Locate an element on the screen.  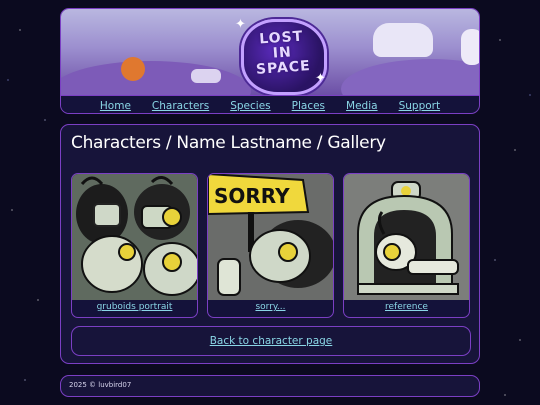
page-title: Characters / Name Lastname / Gallery is located at coordinates (228, 143).